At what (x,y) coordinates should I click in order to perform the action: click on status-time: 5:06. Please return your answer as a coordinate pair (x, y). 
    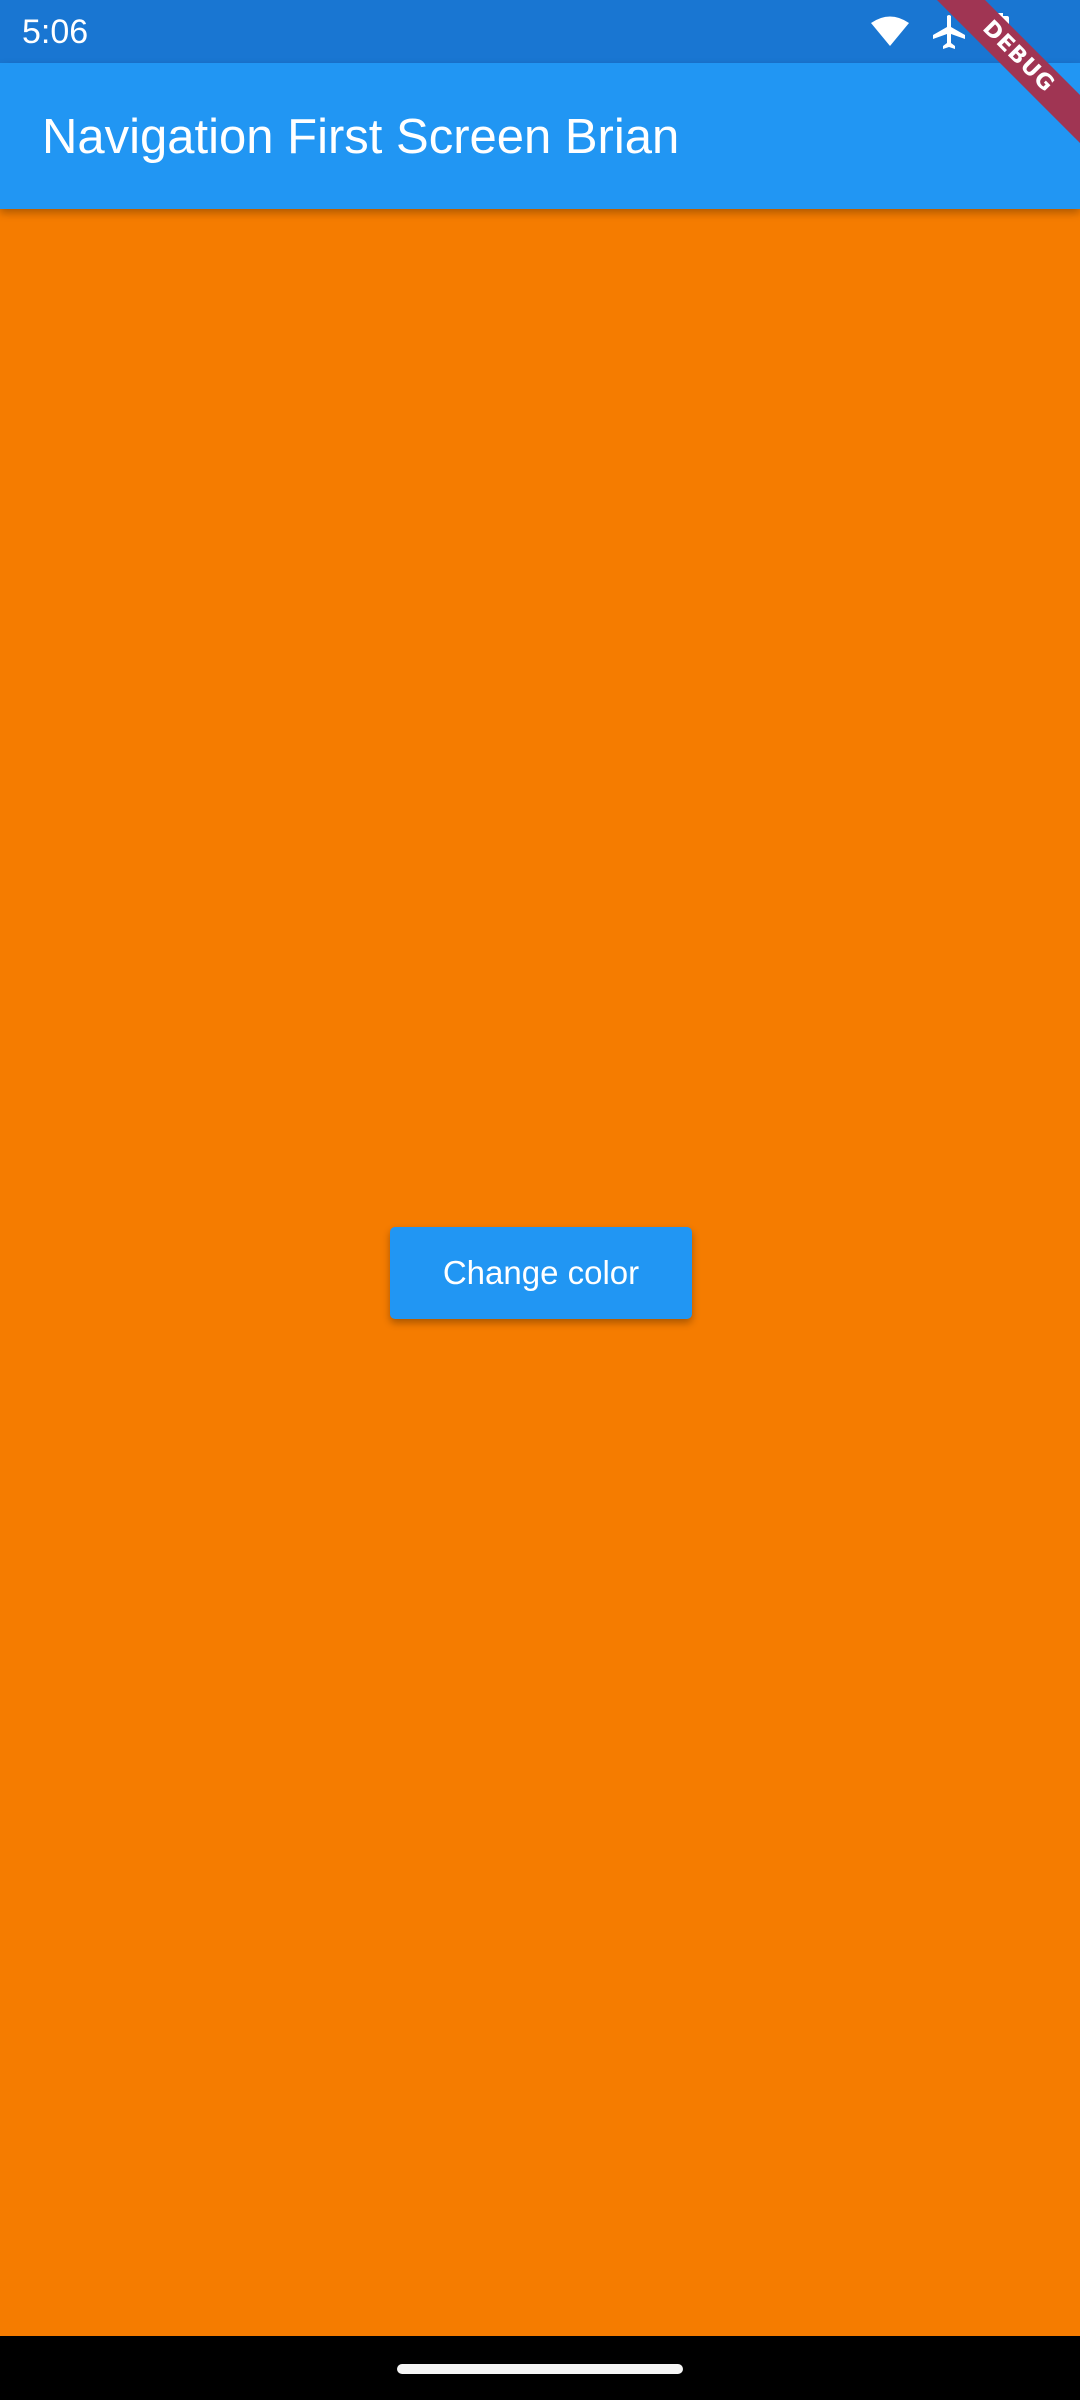
    Looking at the image, I should click on (55, 32).